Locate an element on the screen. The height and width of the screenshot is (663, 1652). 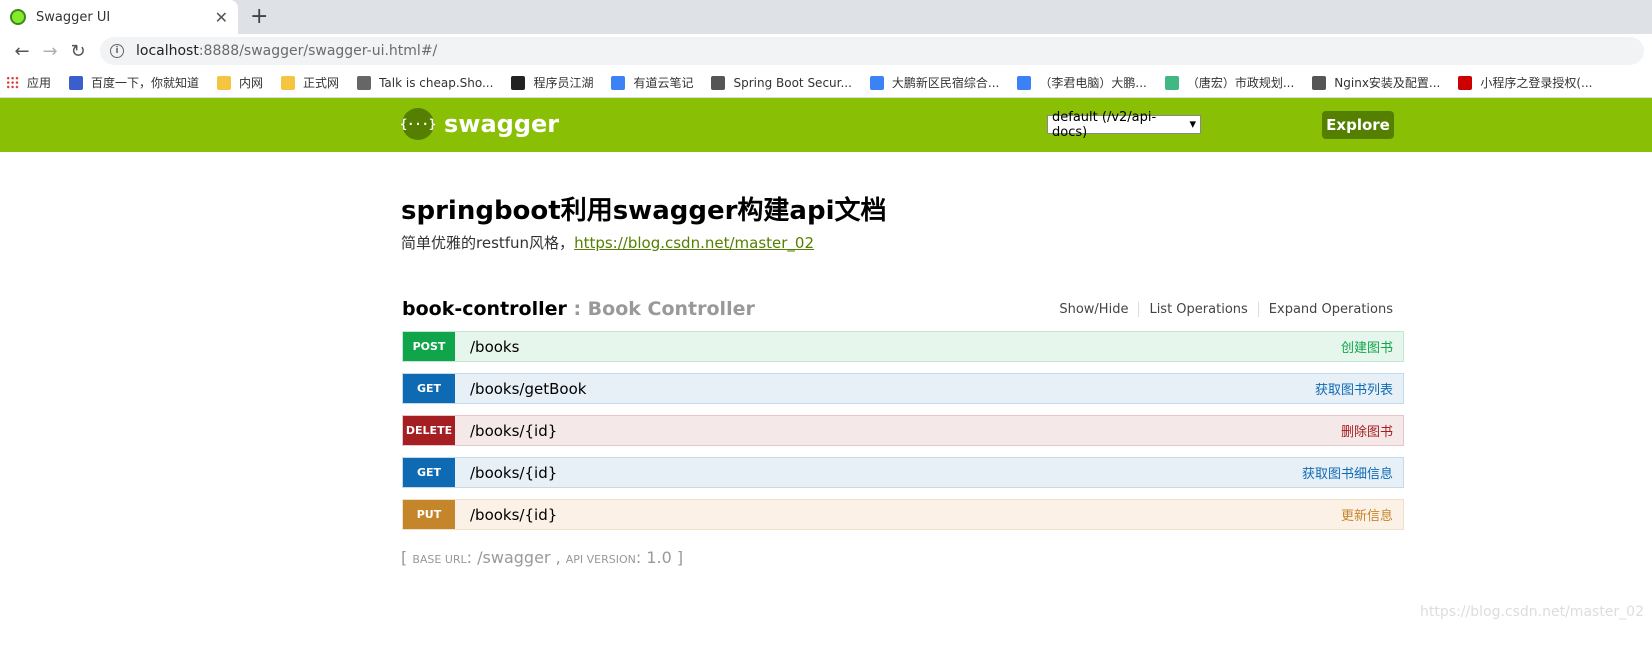
base-url-label: Base URL is located at coordinates (439, 559).